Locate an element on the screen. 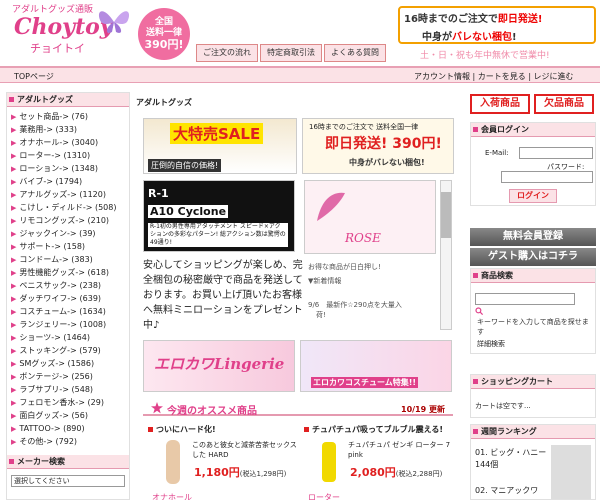 This screenshot has width=600, height=500. nav-faq: よくある質問 is located at coordinates (355, 53).